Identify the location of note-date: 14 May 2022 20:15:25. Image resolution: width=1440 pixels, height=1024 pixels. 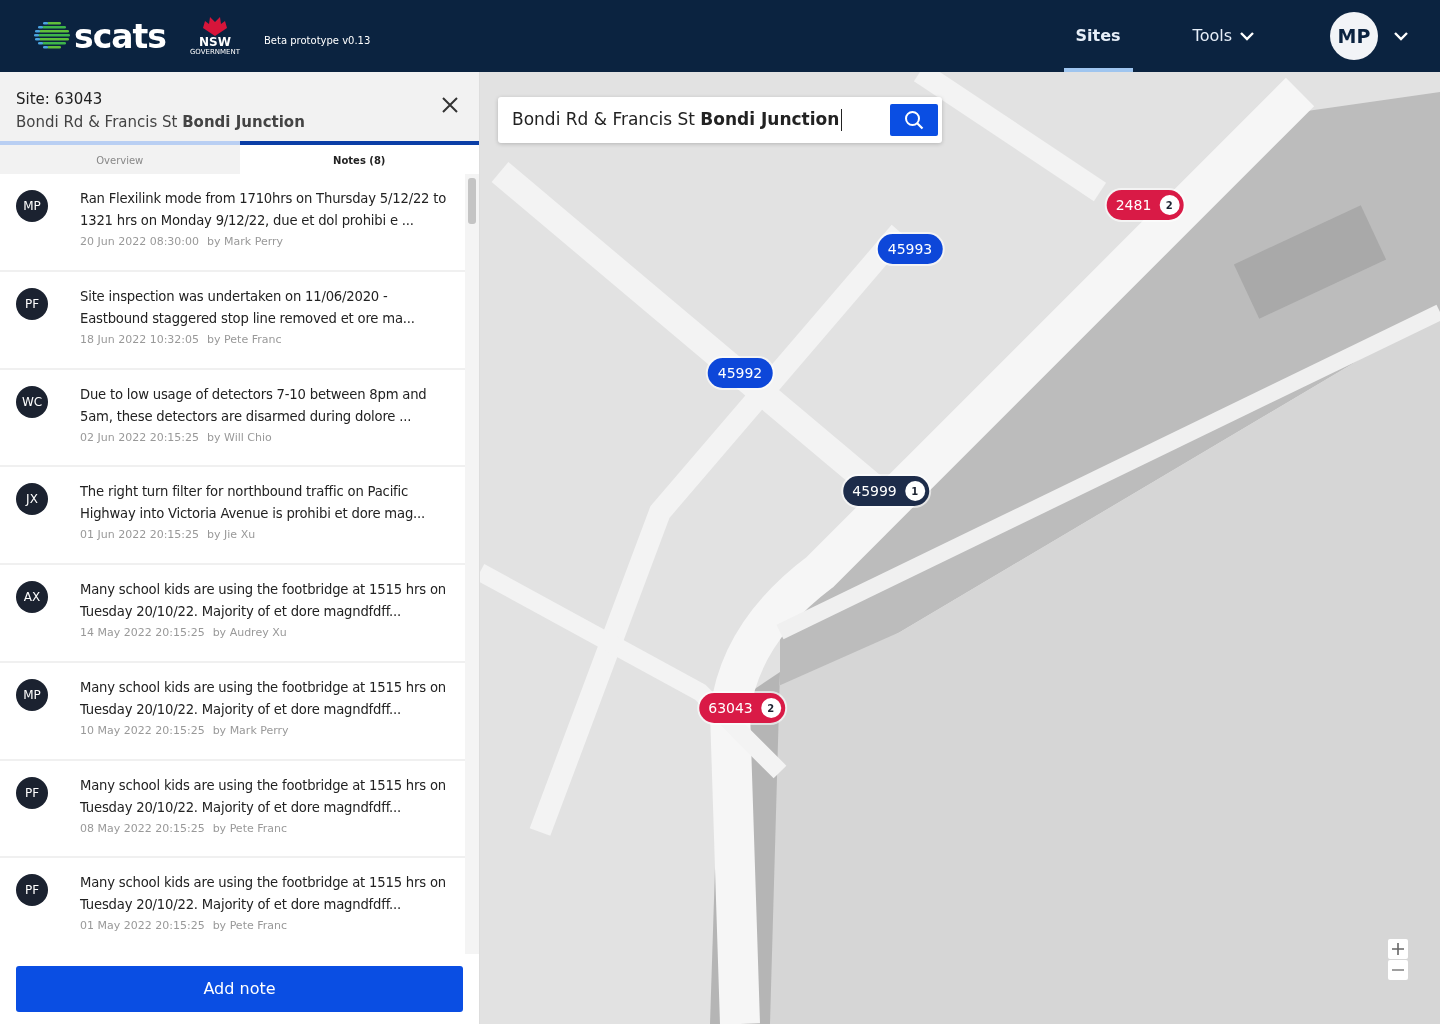
(142, 633).